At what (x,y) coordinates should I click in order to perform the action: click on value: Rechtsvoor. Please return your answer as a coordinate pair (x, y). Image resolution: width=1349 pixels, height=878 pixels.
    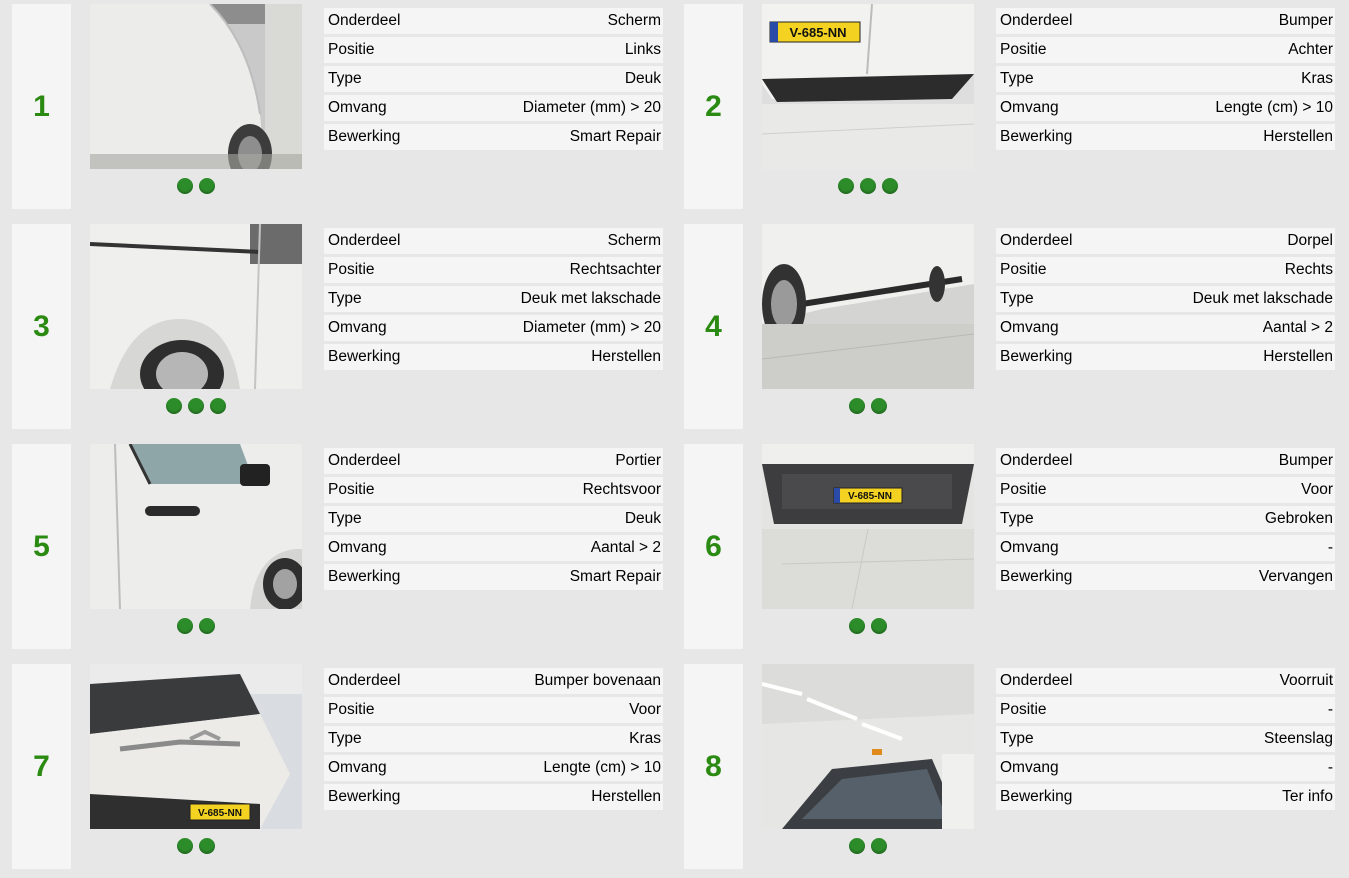
    Looking at the image, I should click on (621, 489).